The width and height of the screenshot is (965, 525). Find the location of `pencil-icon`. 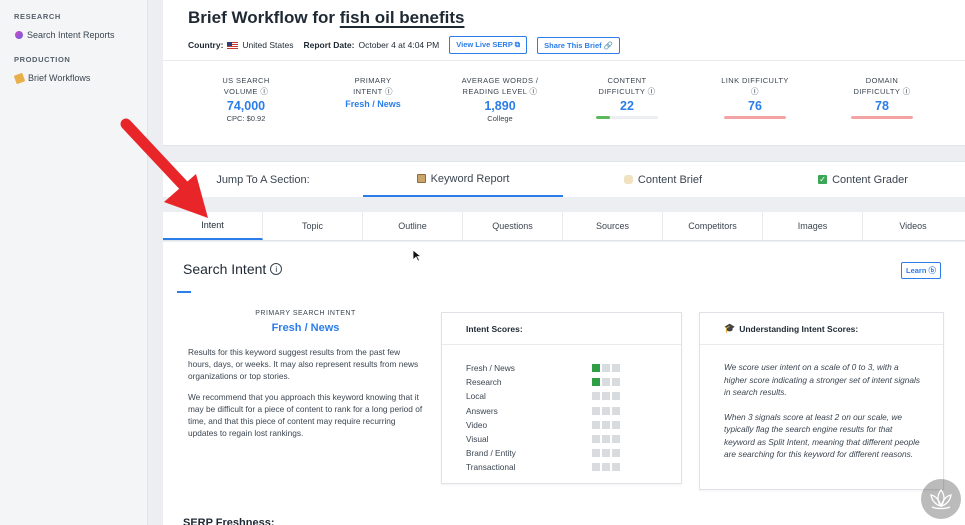

pencil-icon is located at coordinates (19, 78).